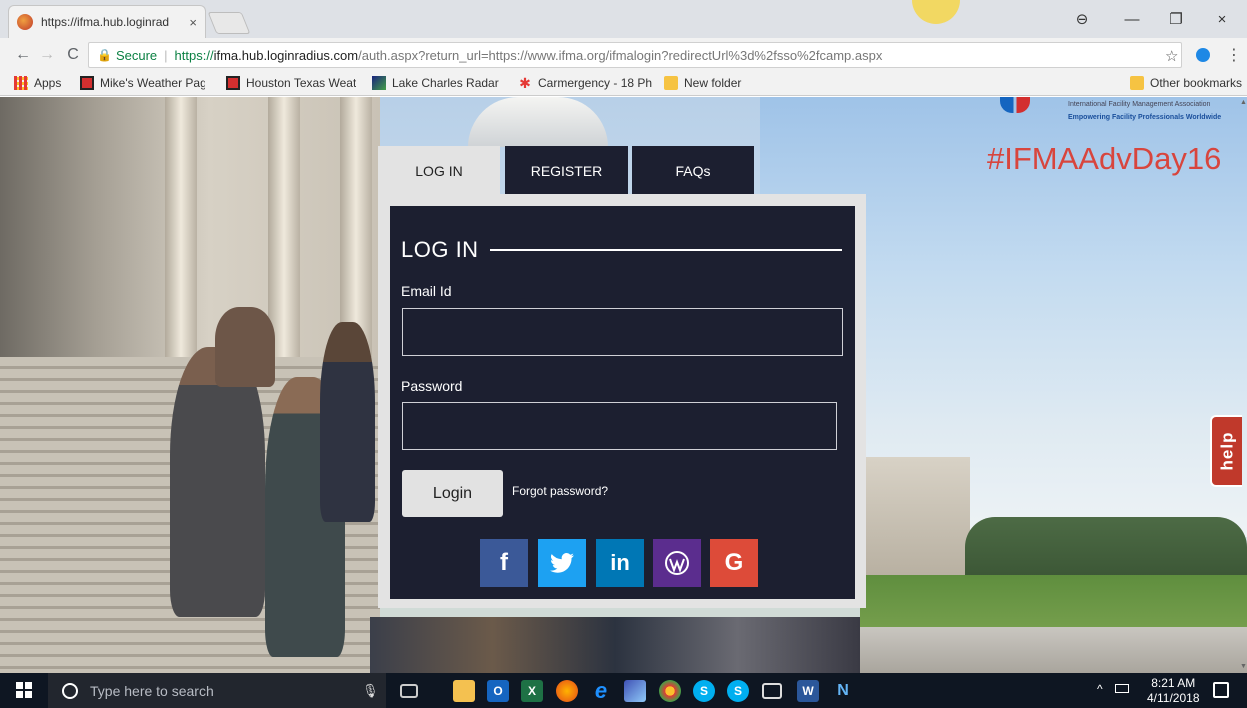 This screenshot has width=1247, height=708. What do you see at coordinates (1122, 688) in the screenshot?
I see `battery-icon` at bounding box center [1122, 688].